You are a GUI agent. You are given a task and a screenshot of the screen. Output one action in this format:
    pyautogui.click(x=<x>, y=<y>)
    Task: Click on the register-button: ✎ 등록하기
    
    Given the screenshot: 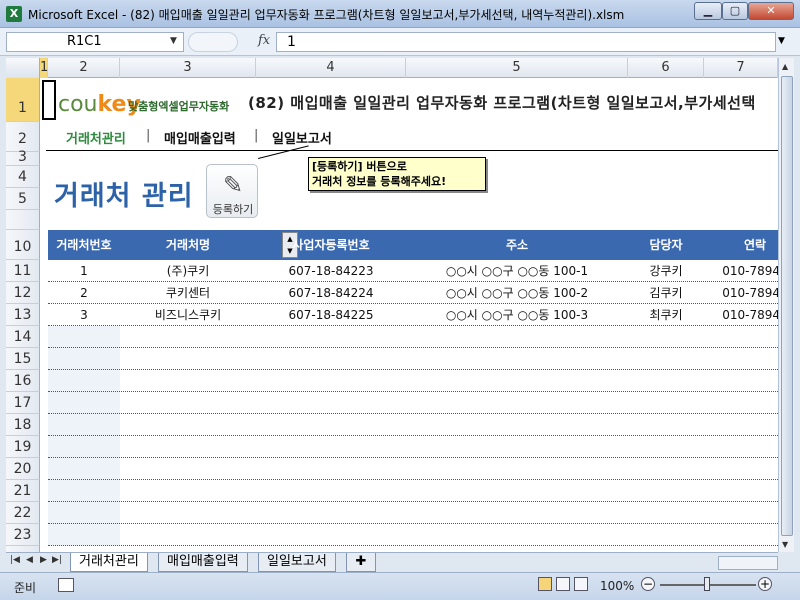 What is the action you would take?
    pyautogui.click(x=232, y=191)
    